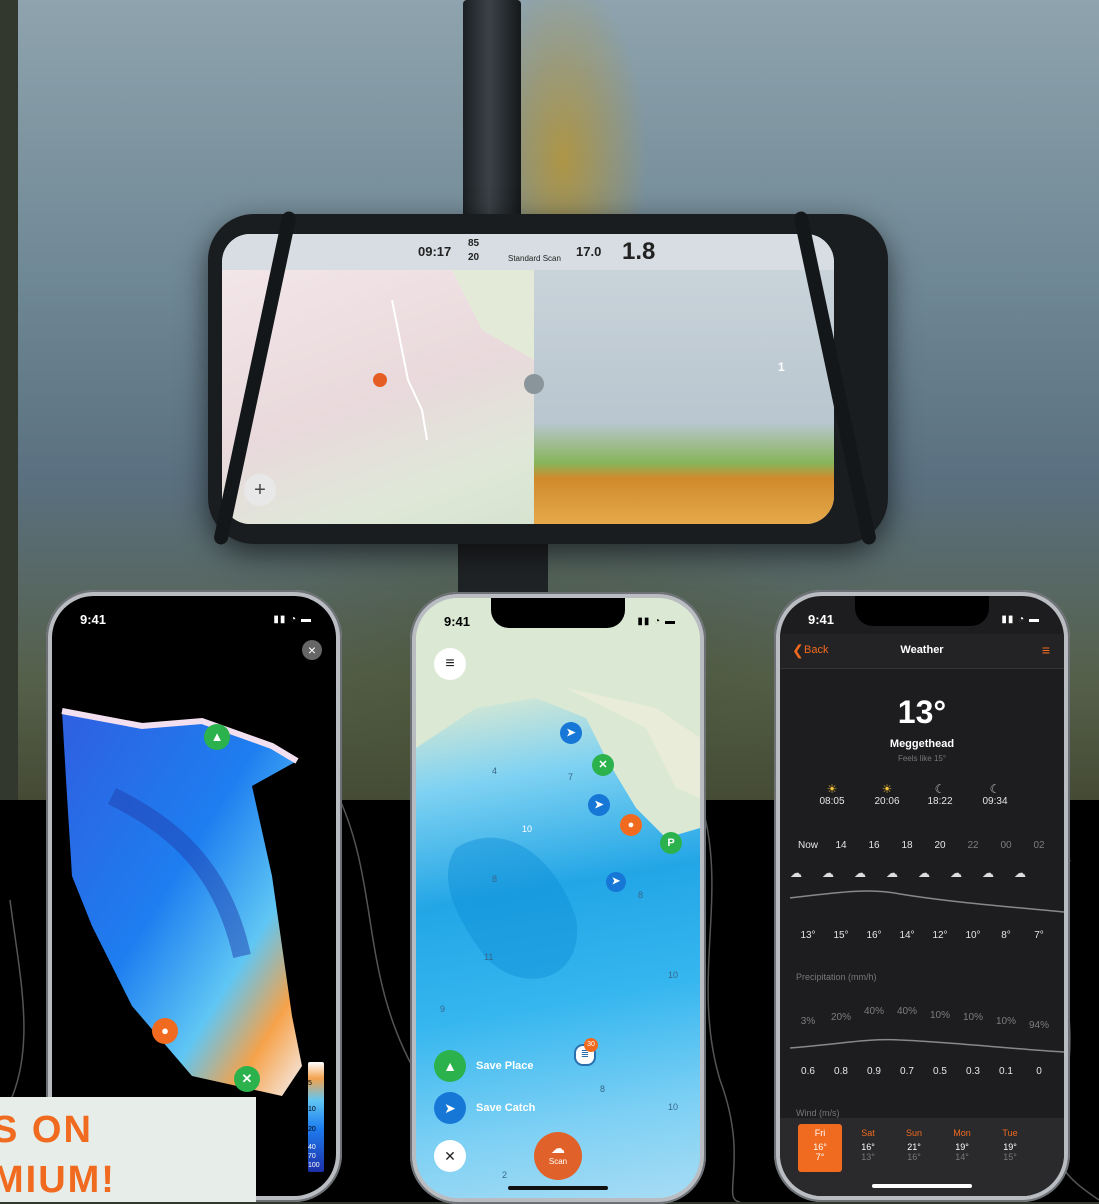 The width and height of the screenshot is (1099, 1204). What do you see at coordinates (380, 380) in the screenshot?
I see `hero-user-marker` at bounding box center [380, 380].